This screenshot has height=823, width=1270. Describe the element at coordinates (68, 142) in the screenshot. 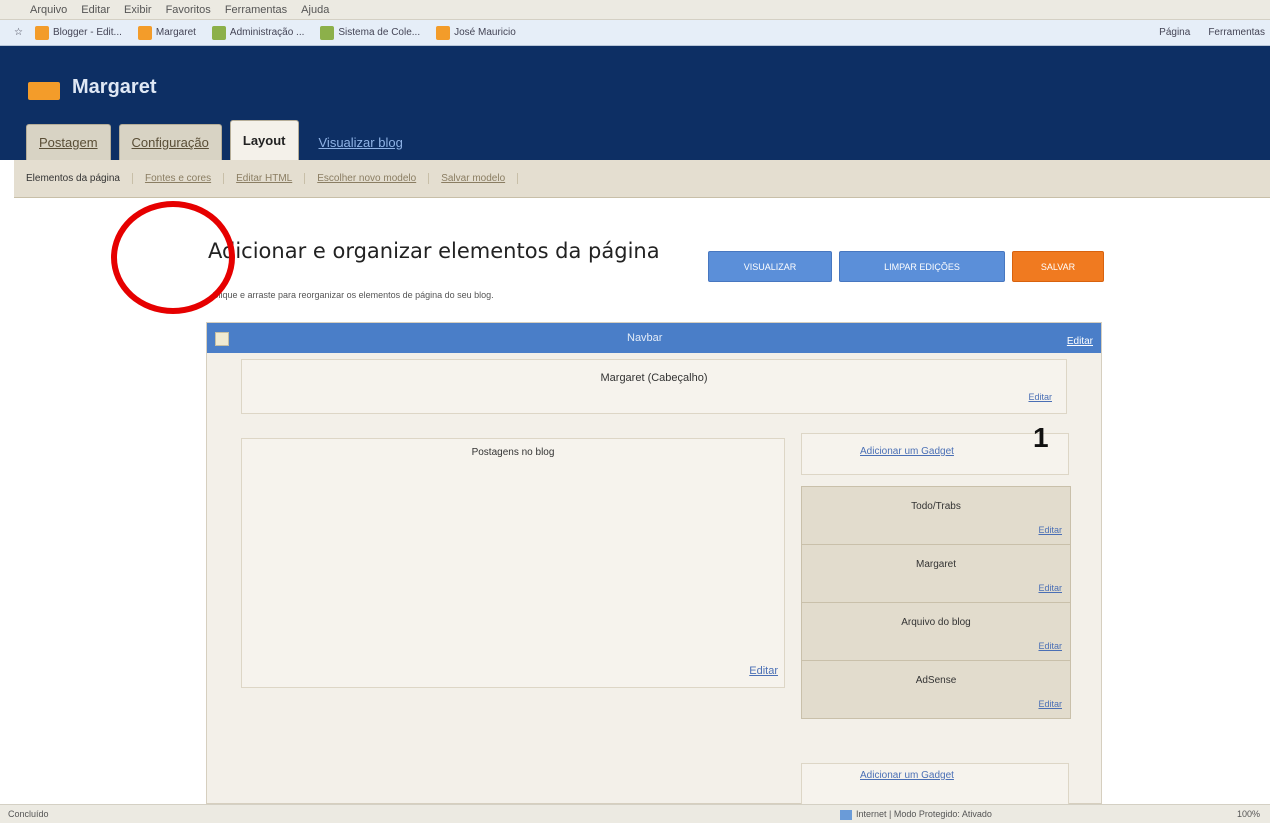

I see `tab-postagem: Postagem` at that location.